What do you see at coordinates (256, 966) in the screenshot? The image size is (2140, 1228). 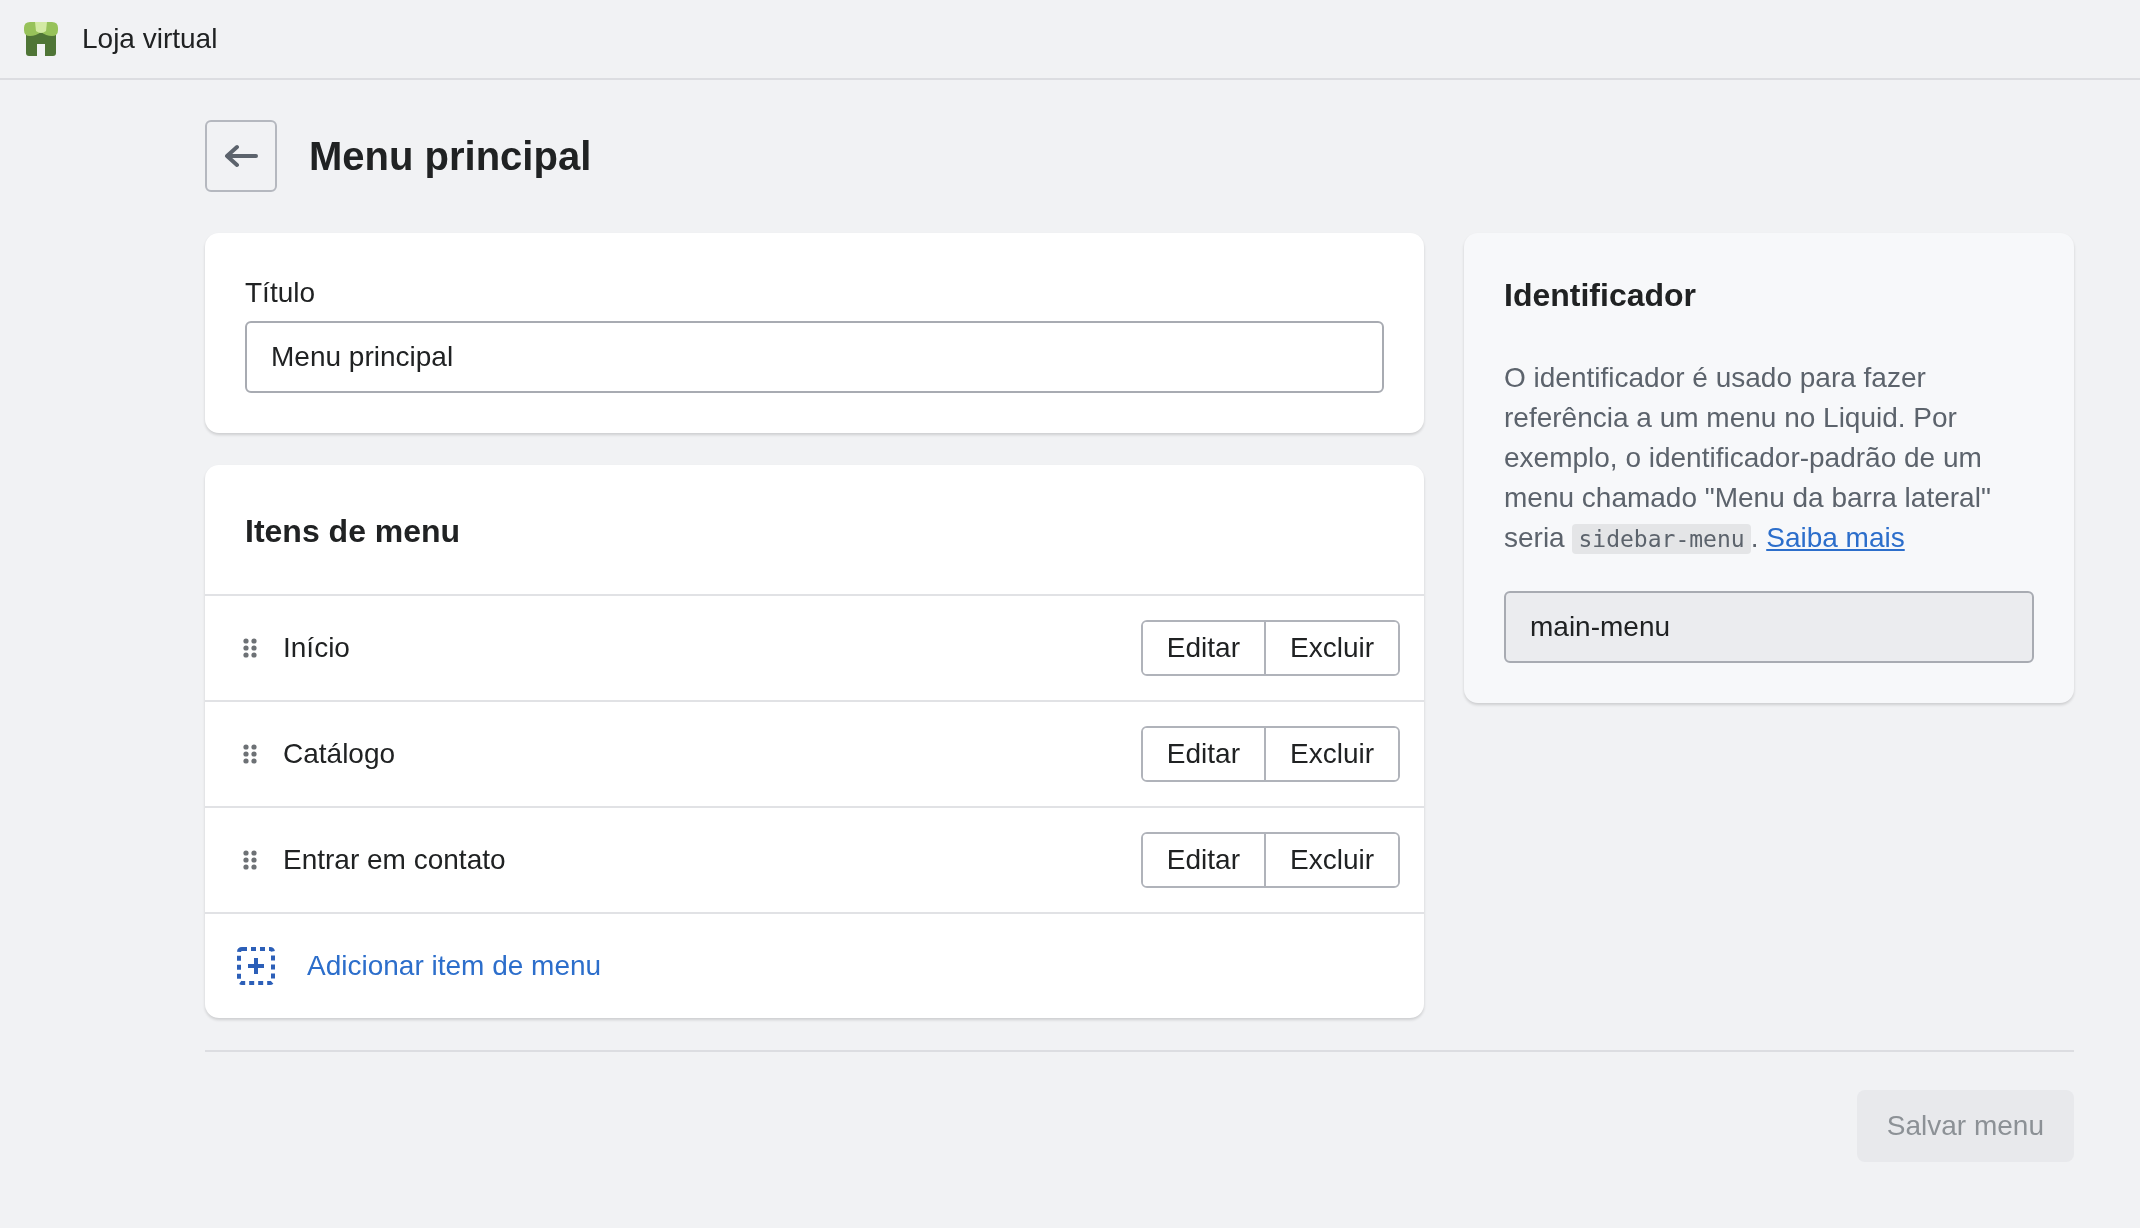 I see `add-icon` at bounding box center [256, 966].